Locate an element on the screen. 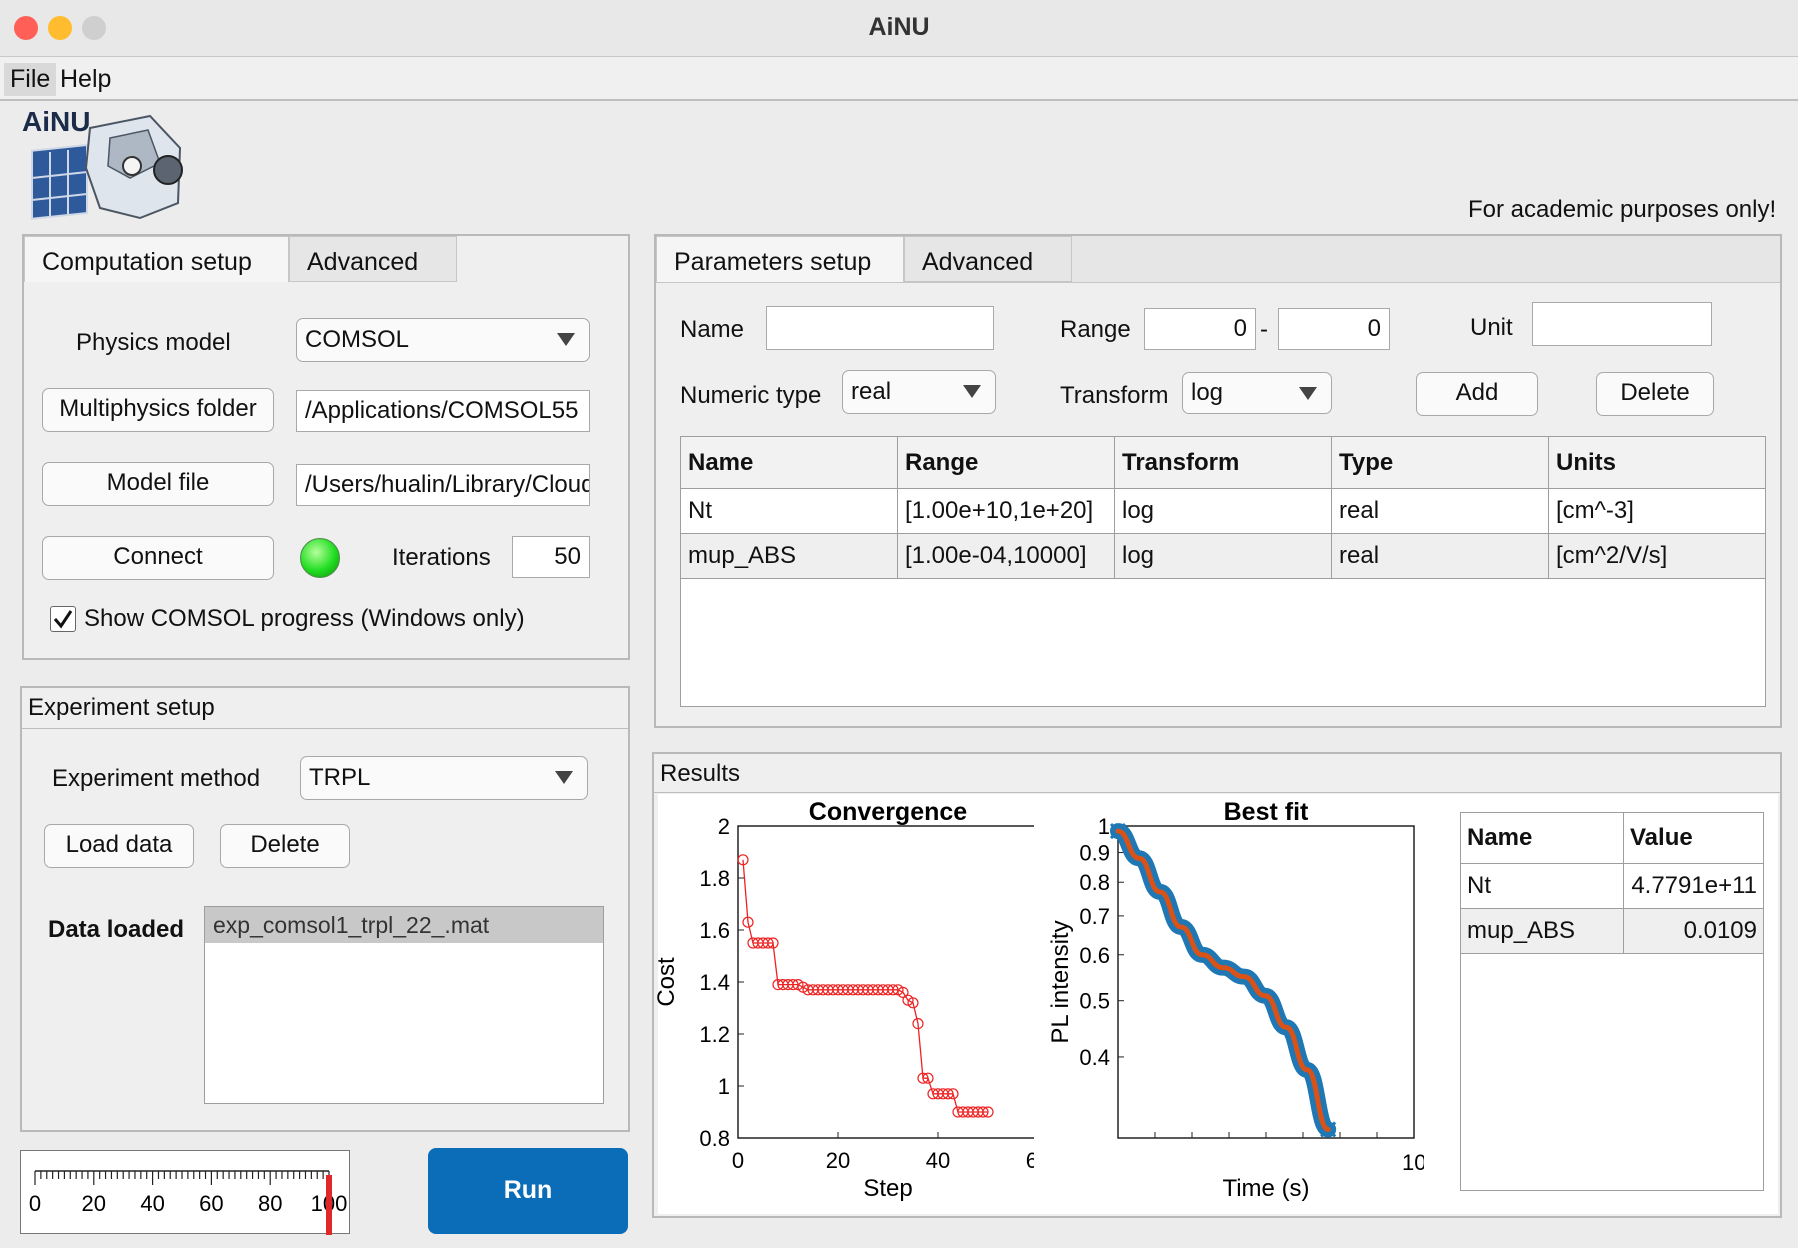  table-empty-area is located at coordinates (1223, 642).